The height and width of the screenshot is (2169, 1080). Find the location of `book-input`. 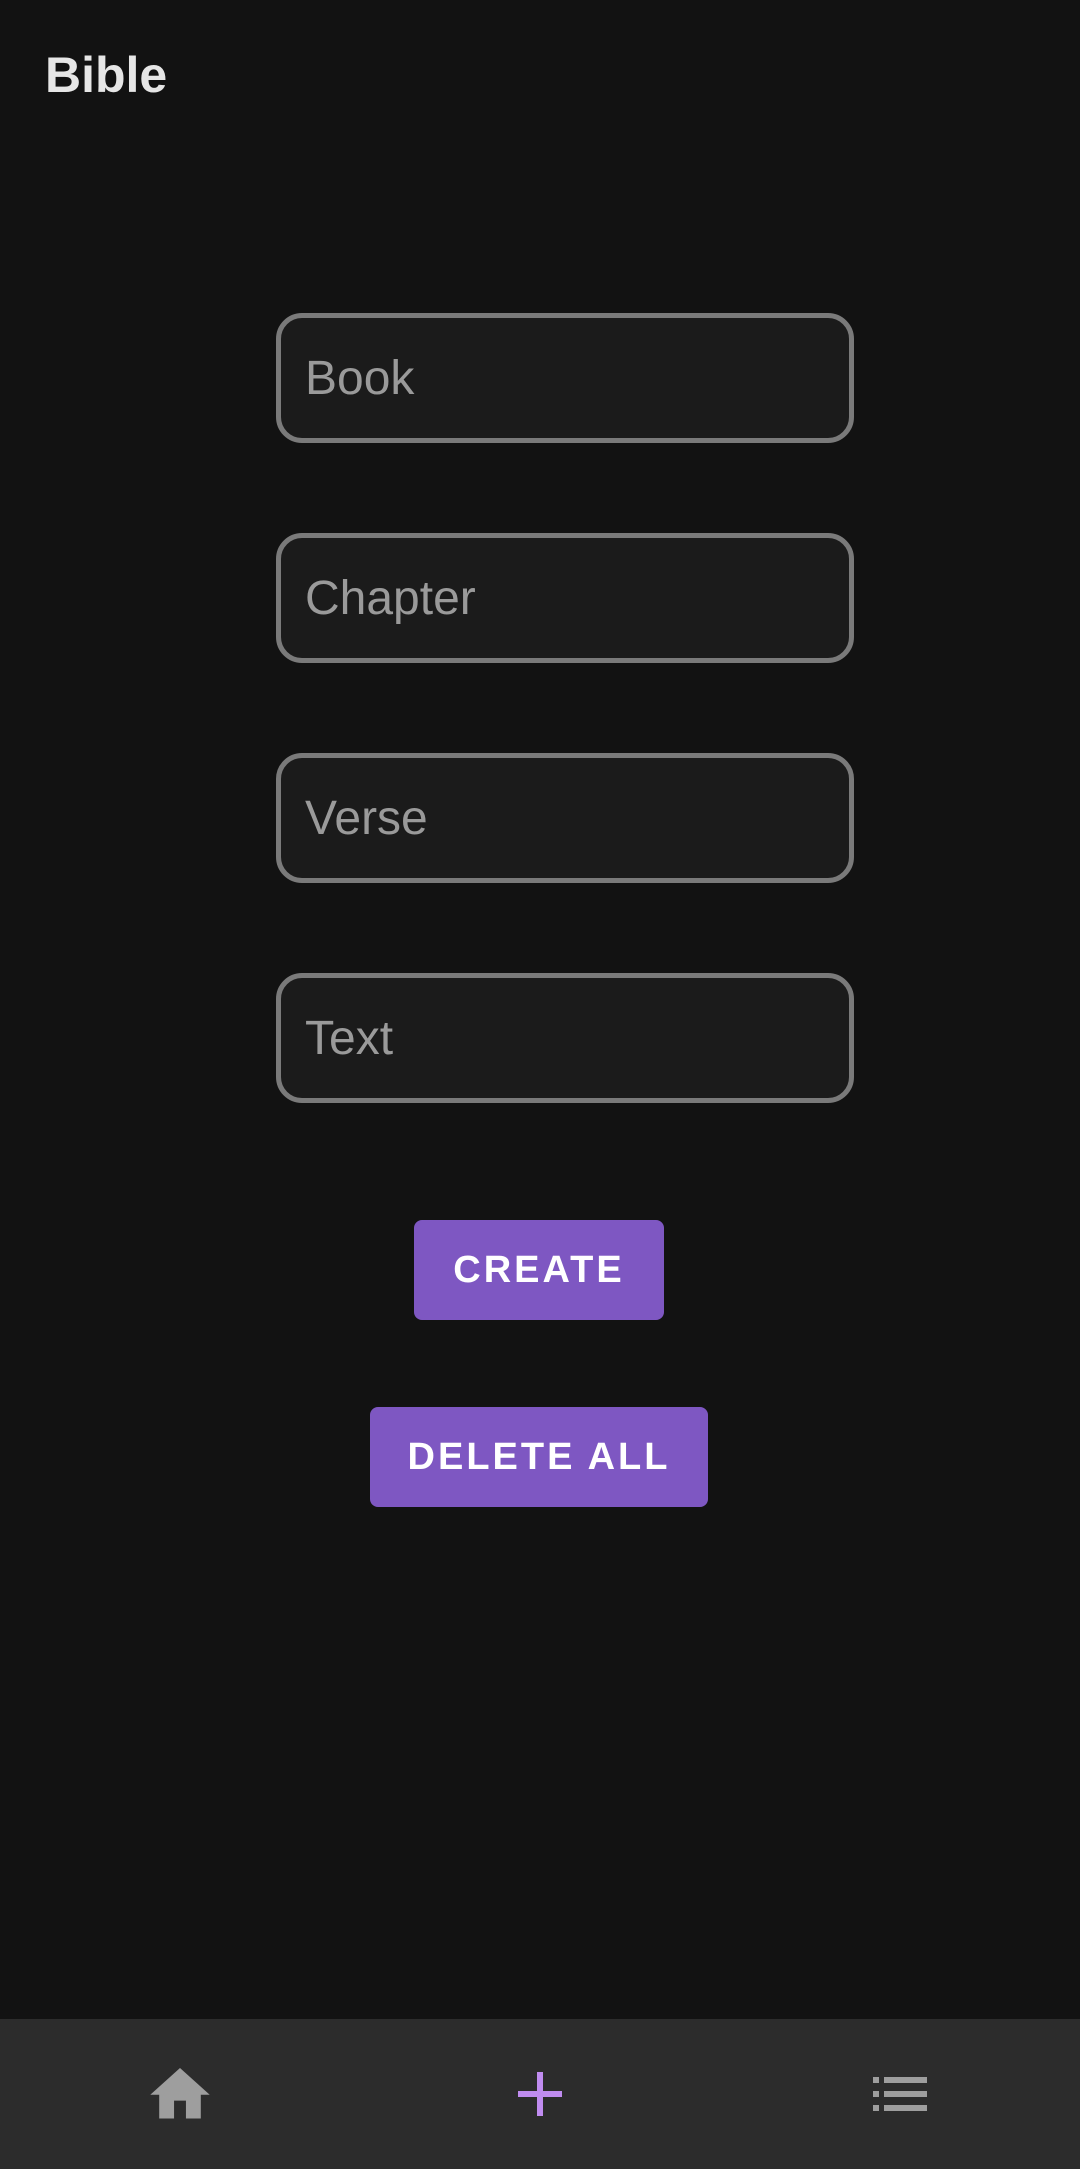

book-input is located at coordinates (565, 378).